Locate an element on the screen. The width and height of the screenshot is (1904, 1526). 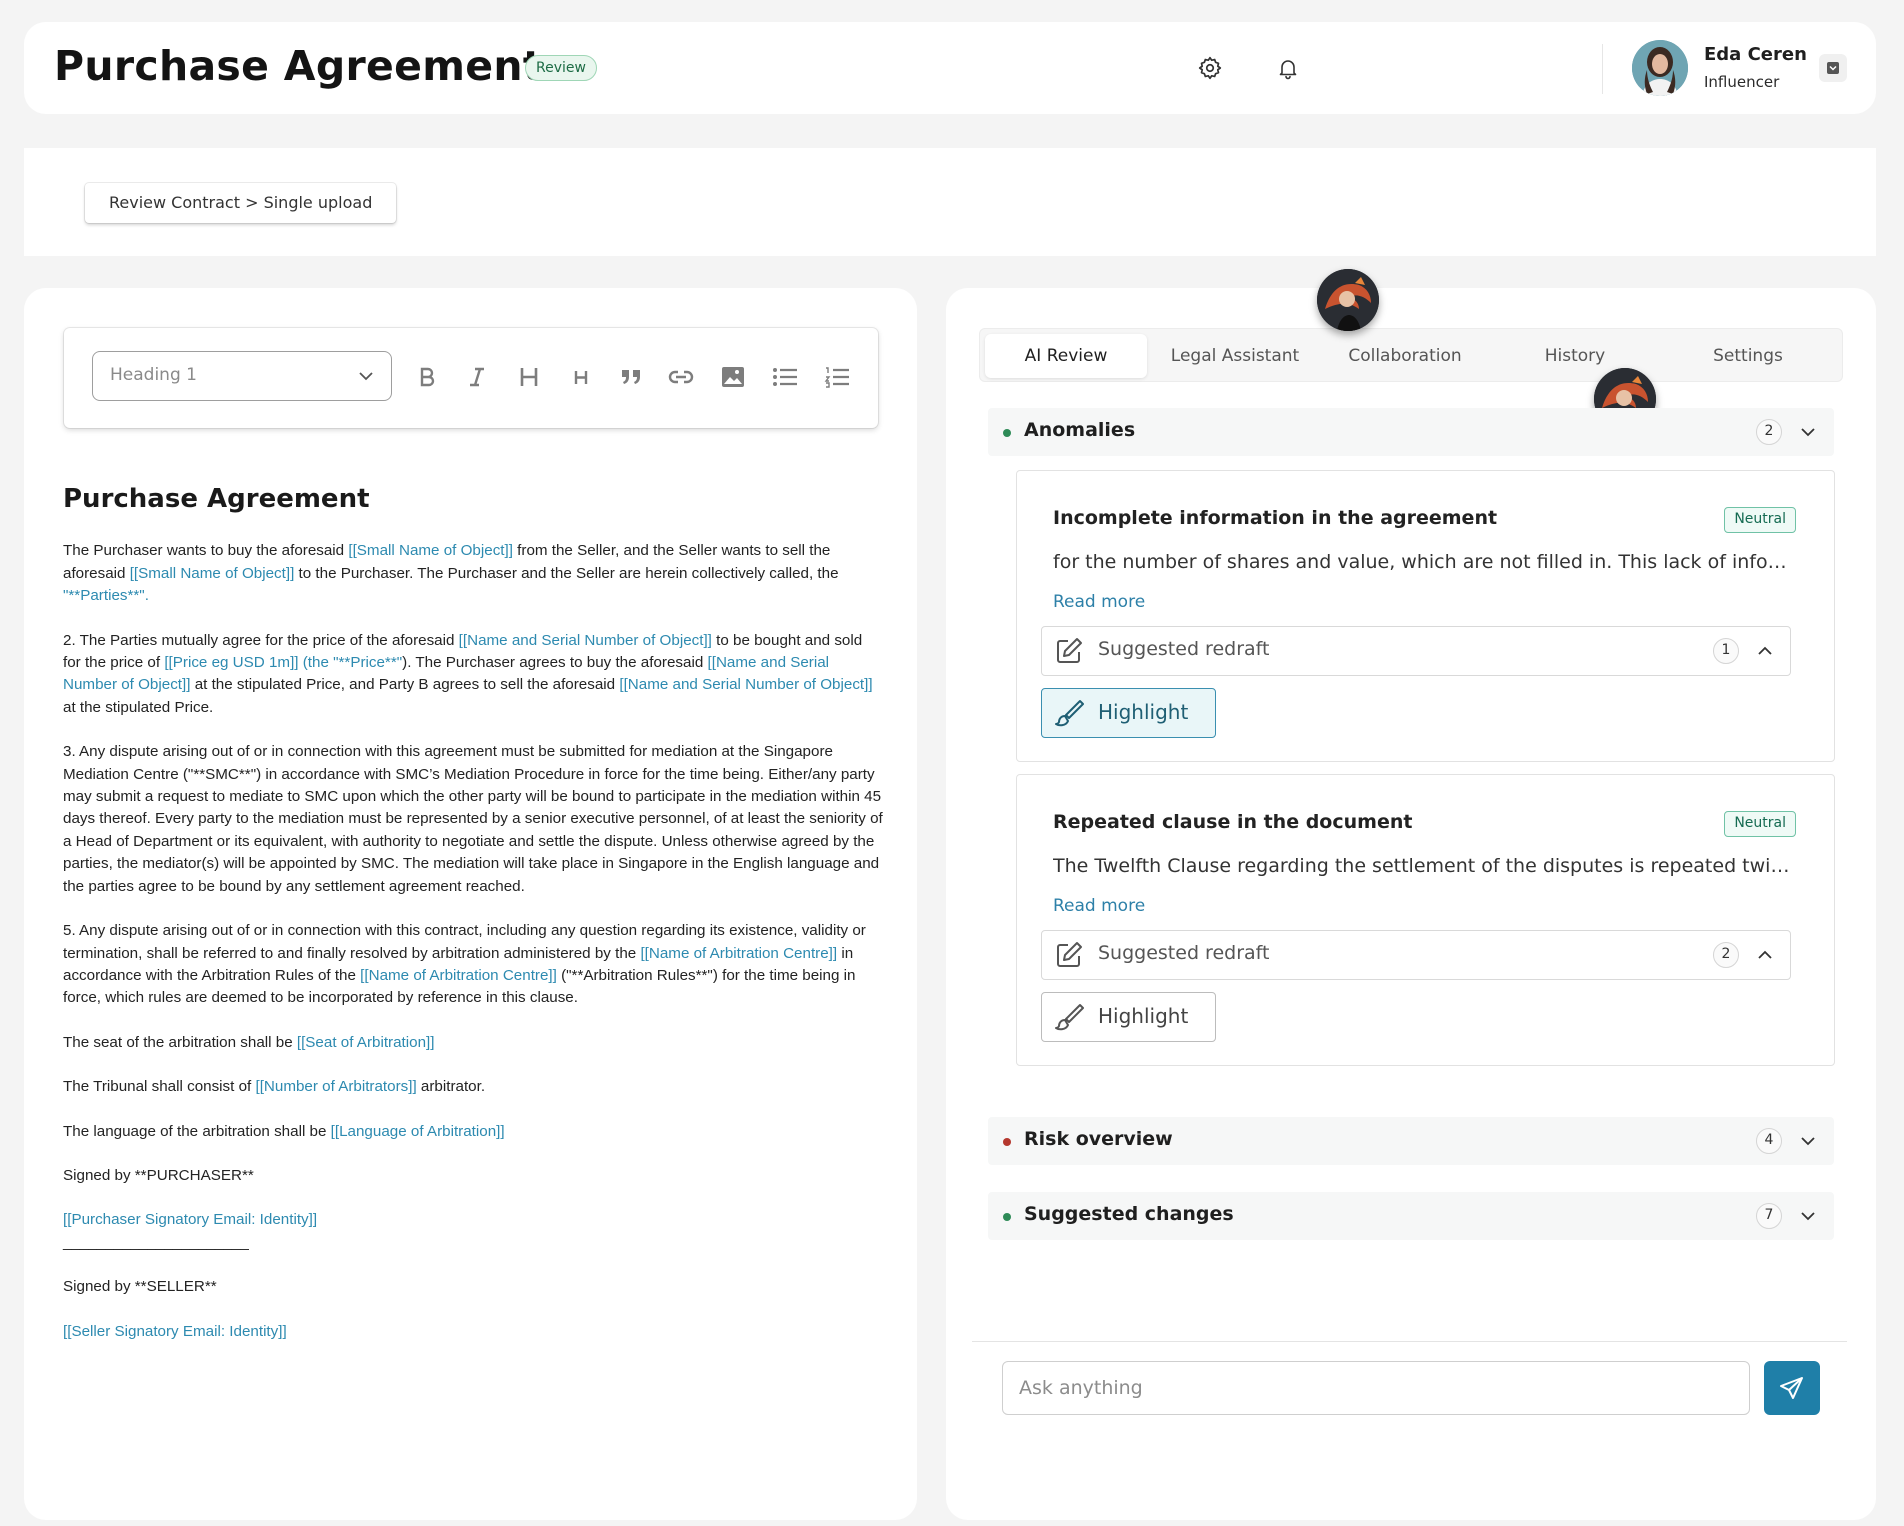
section-suggested-changes: Suggested changes 7 is located at coordinates (1411, 1216).